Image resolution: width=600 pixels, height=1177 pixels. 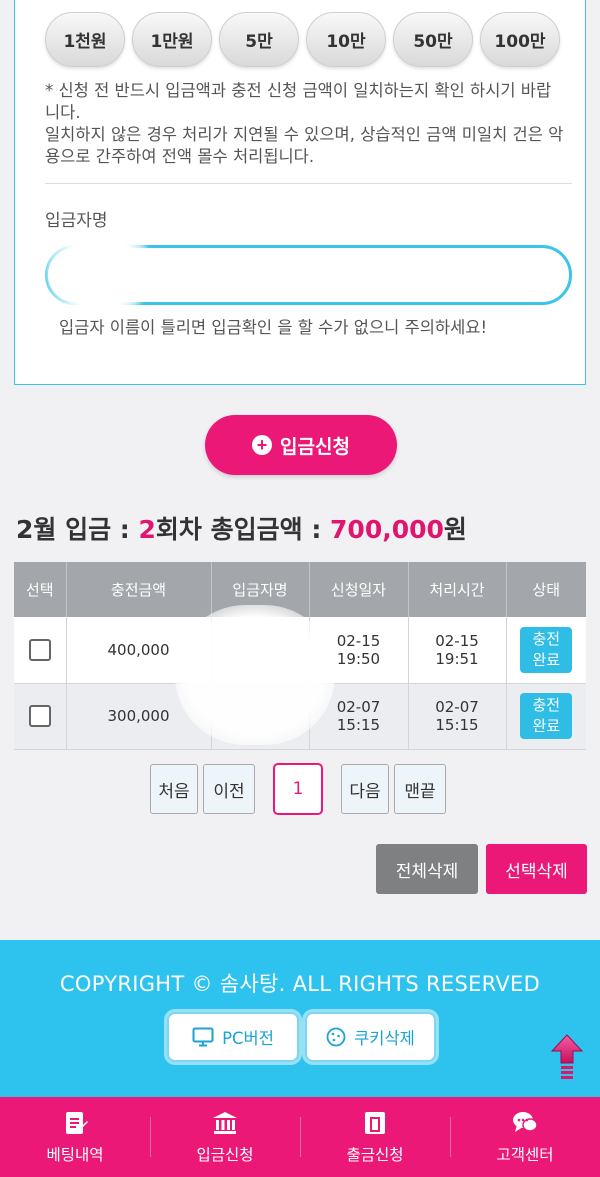 What do you see at coordinates (273, 327) in the screenshot?
I see `depositor-warning: 입금자 이름이 틀리면 입금확인 을 할 수가 없으니 주의하세요!` at bounding box center [273, 327].